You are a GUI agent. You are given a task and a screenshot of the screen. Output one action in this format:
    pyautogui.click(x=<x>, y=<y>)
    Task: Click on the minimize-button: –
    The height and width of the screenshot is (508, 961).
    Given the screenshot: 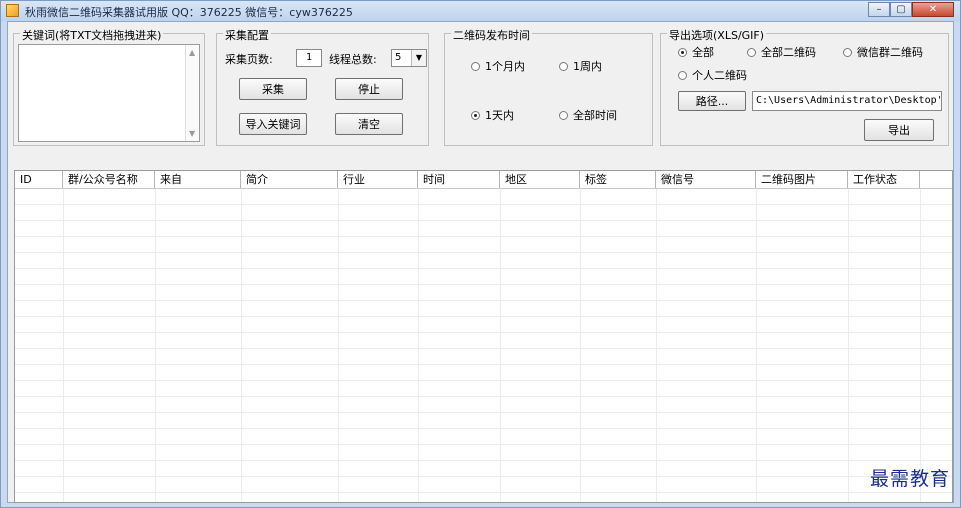 What is the action you would take?
    pyautogui.click(x=879, y=9)
    